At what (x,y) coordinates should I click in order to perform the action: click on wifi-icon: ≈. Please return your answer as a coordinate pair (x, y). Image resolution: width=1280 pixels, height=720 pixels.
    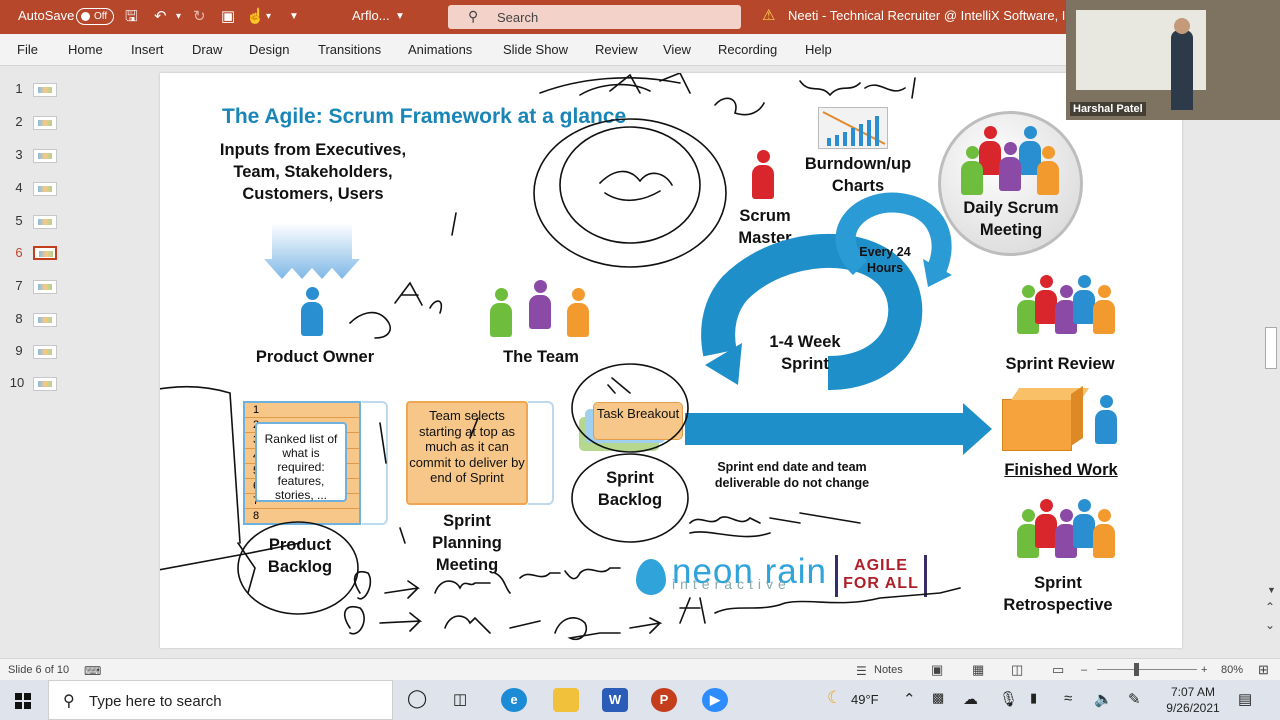
    Looking at the image, I should click on (1068, 698).